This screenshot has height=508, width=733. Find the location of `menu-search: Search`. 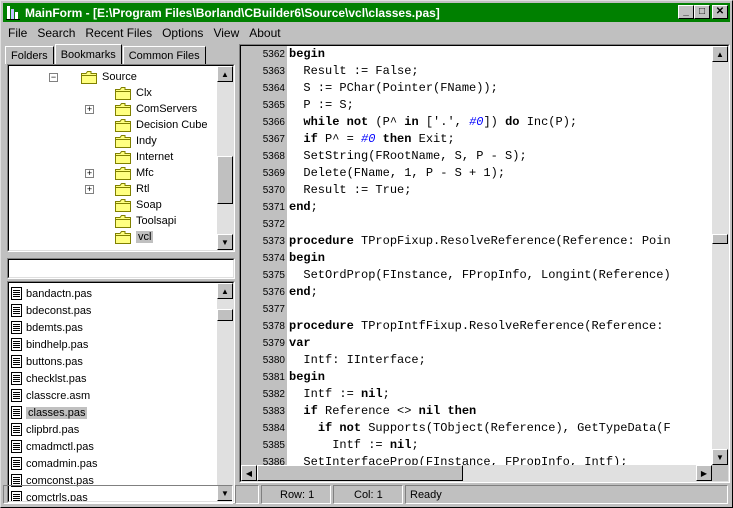

menu-search: Search is located at coordinates (56, 33).